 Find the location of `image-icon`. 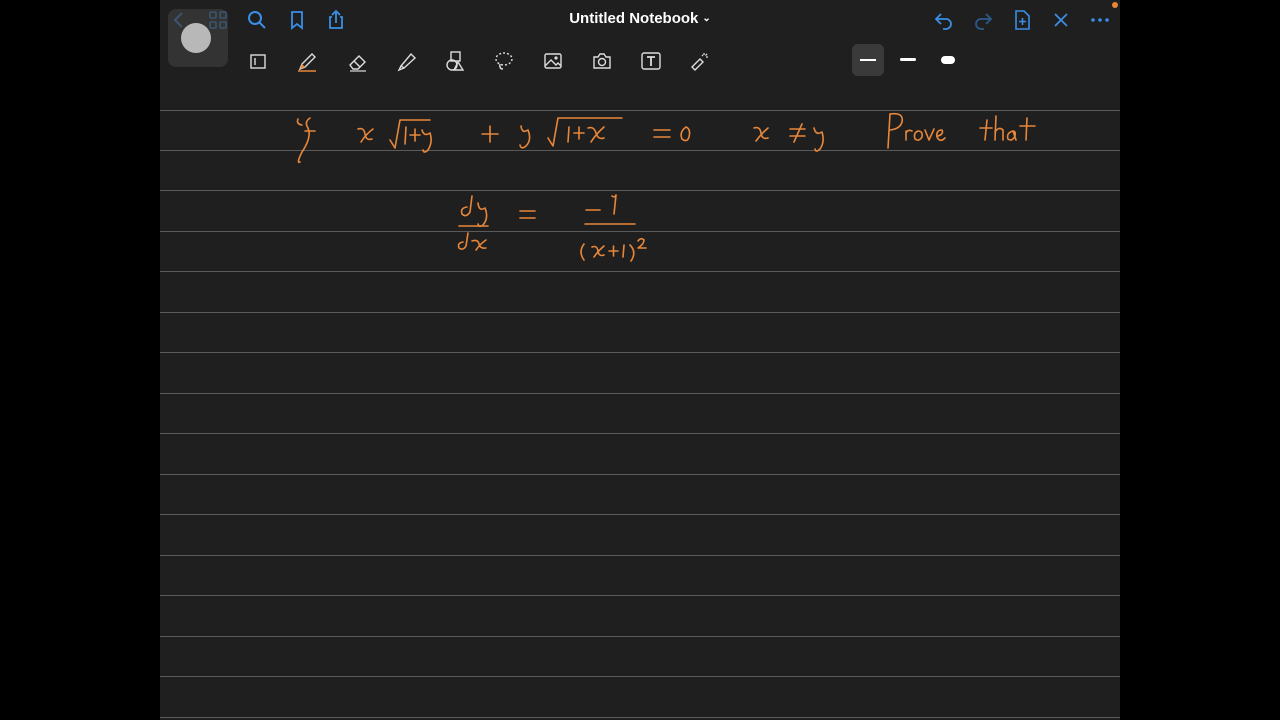

image-icon is located at coordinates (553, 61).